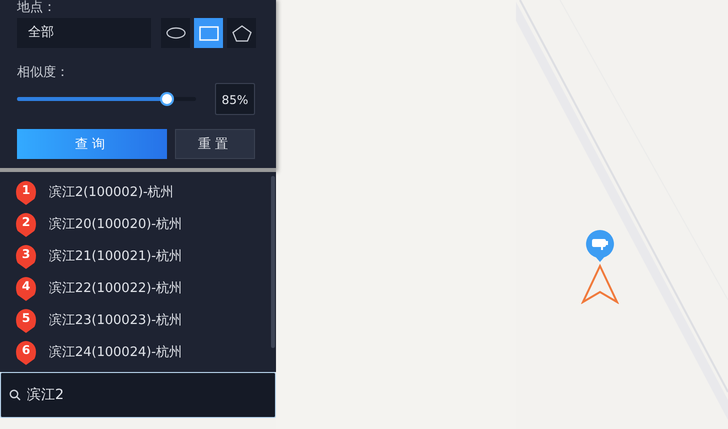  What do you see at coordinates (600, 284) in the screenshot?
I see `navigation-arrow-icon` at bounding box center [600, 284].